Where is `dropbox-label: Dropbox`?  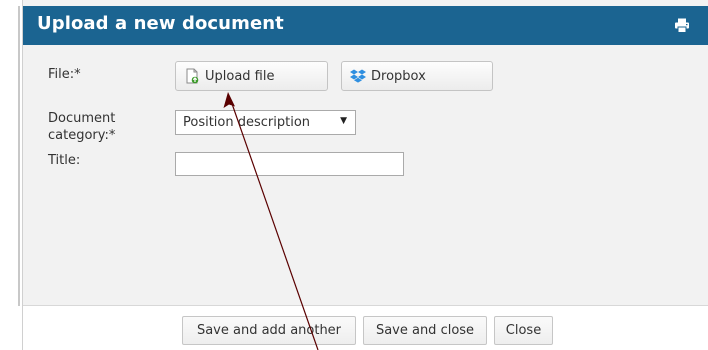
dropbox-label: Dropbox is located at coordinates (398, 76).